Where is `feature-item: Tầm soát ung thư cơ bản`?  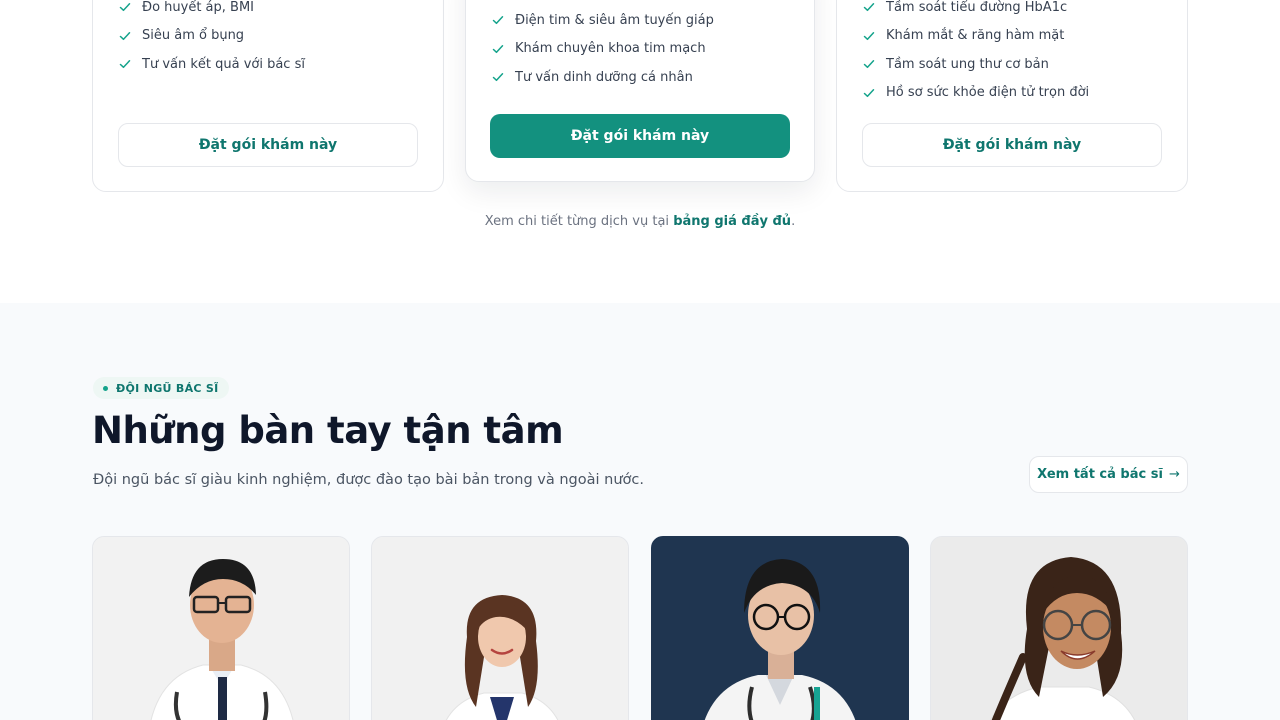
feature-item: Tầm soát ung thư cơ bản is located at coordinates (976, 64).